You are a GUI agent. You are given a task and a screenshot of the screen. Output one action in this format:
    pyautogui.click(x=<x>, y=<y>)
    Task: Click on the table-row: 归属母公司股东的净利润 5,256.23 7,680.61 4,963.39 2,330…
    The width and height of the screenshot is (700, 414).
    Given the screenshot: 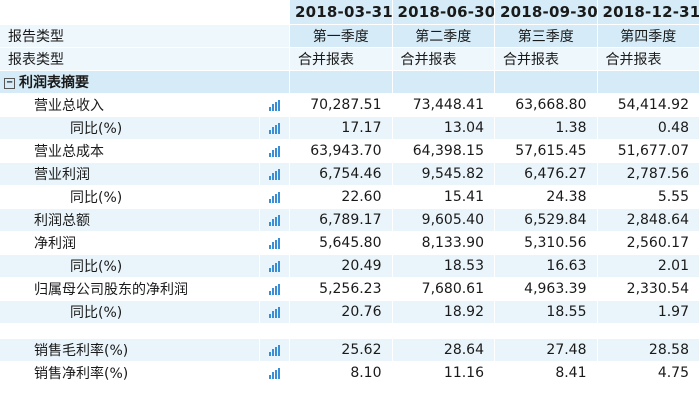 What is the action you would take?
    pyautogui.click(x=350, y=289)
    